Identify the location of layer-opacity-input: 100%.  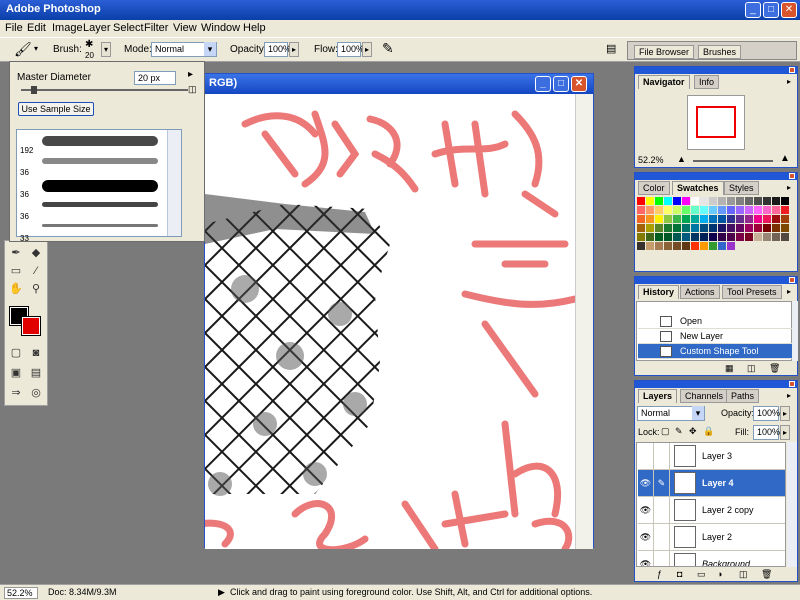
(766, 413).